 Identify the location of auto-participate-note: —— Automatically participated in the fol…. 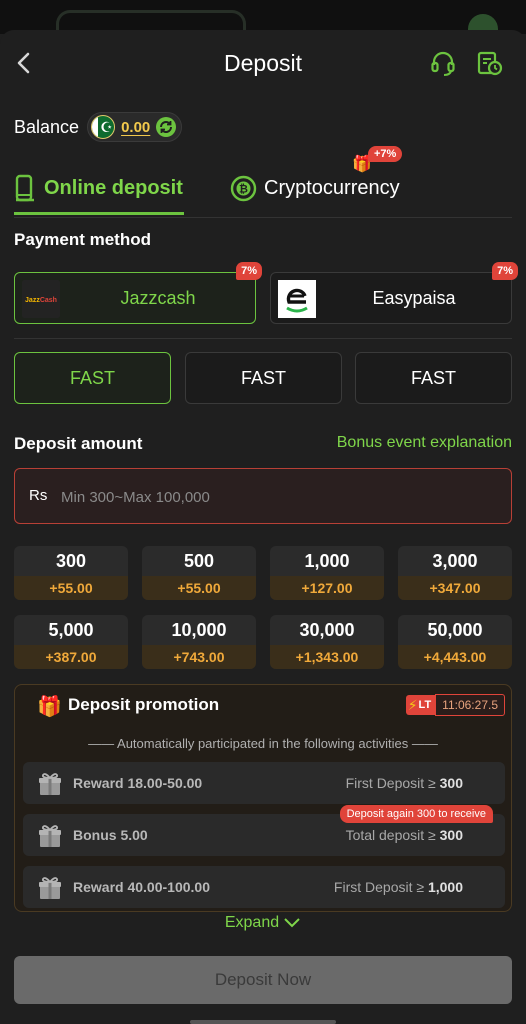
(263, 743).